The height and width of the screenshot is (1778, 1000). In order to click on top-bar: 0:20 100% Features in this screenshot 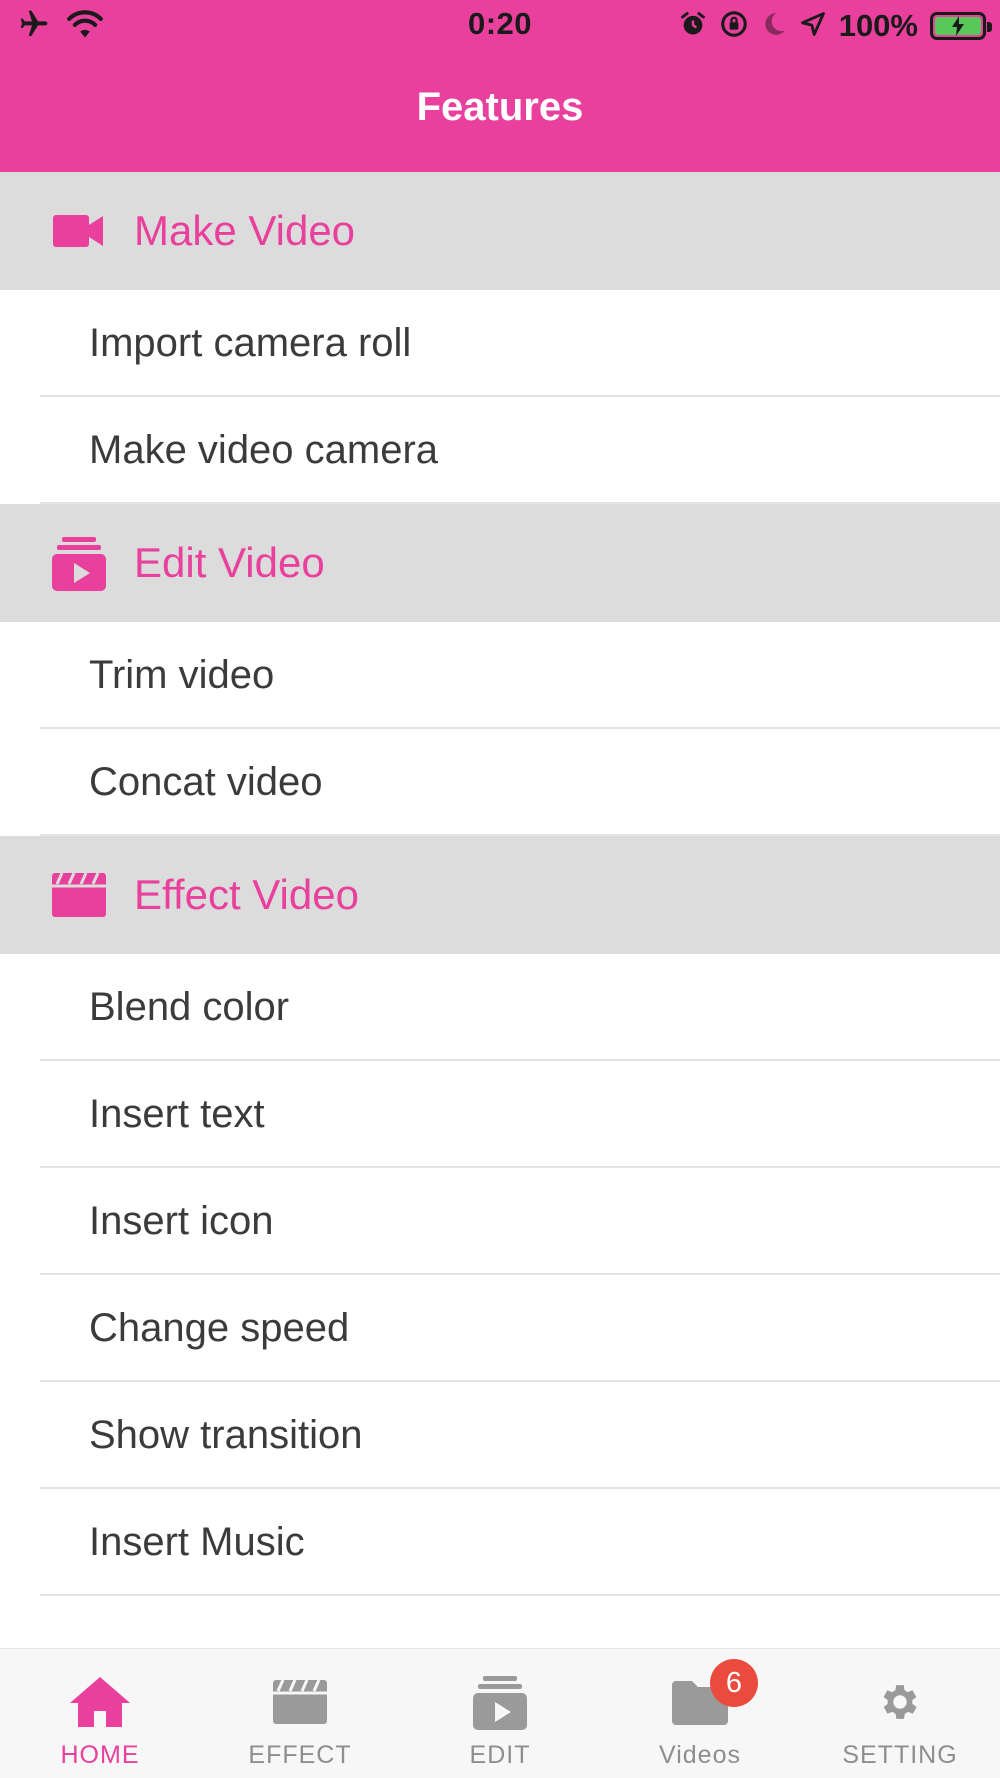, I will do `click(500, 86)`.